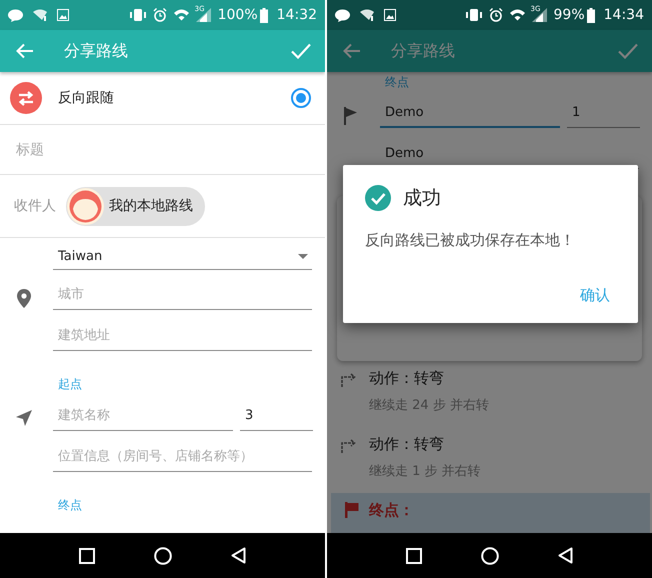 The image size is (652, 578). Describe the element at coordinates (569, 15) in the screenshot. I see `battery-percent: 99%` at that location.